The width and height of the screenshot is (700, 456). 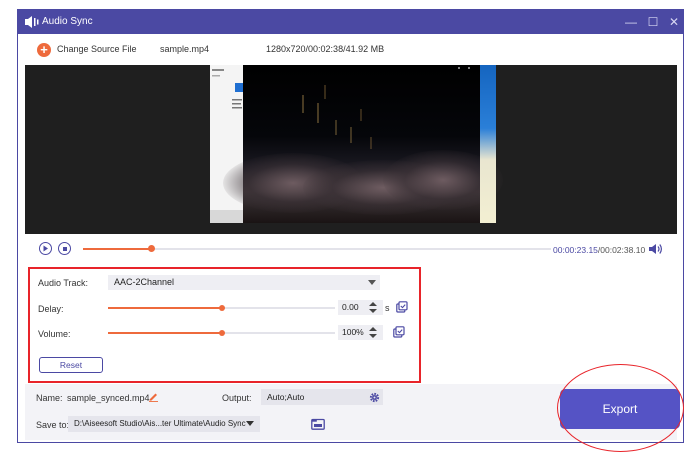 What do you see at coordinates (144, 282) in the screenshot?
I see `audio-track-value: AAC-2Channel` at bounding box center [144, 282].